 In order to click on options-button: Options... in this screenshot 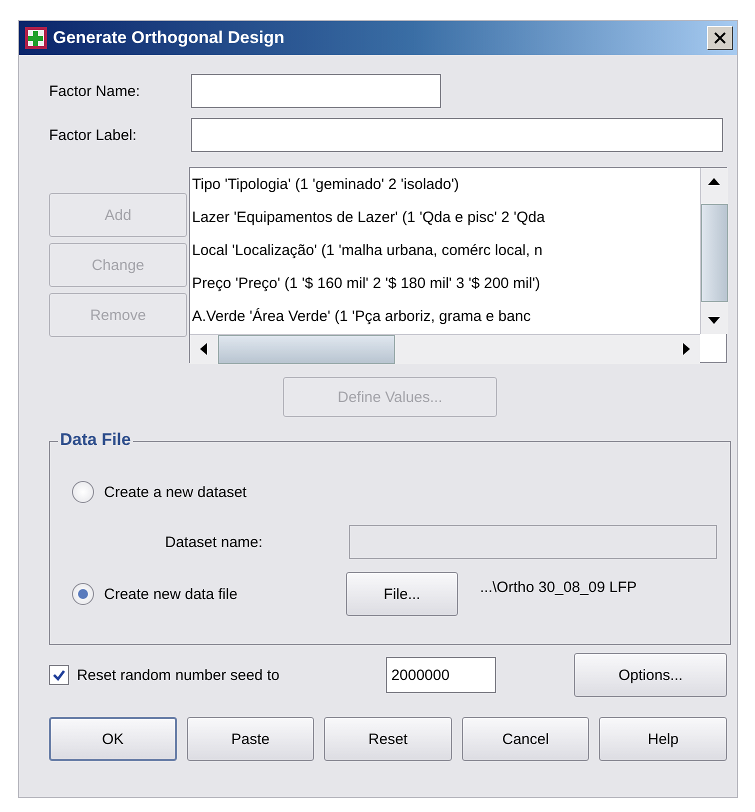, I will do `click(650, 675)`.